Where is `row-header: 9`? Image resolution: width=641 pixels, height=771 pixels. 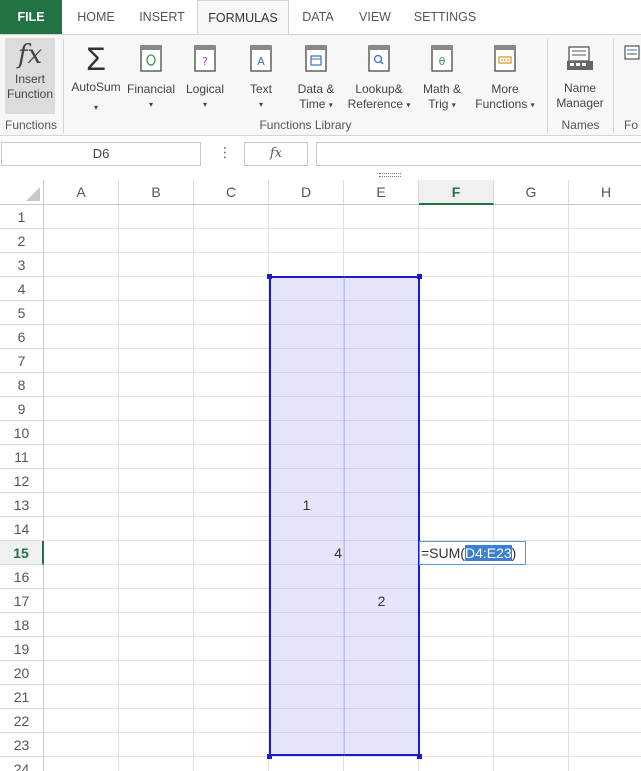
row-header: 9 is located at coordinates (22, 409).